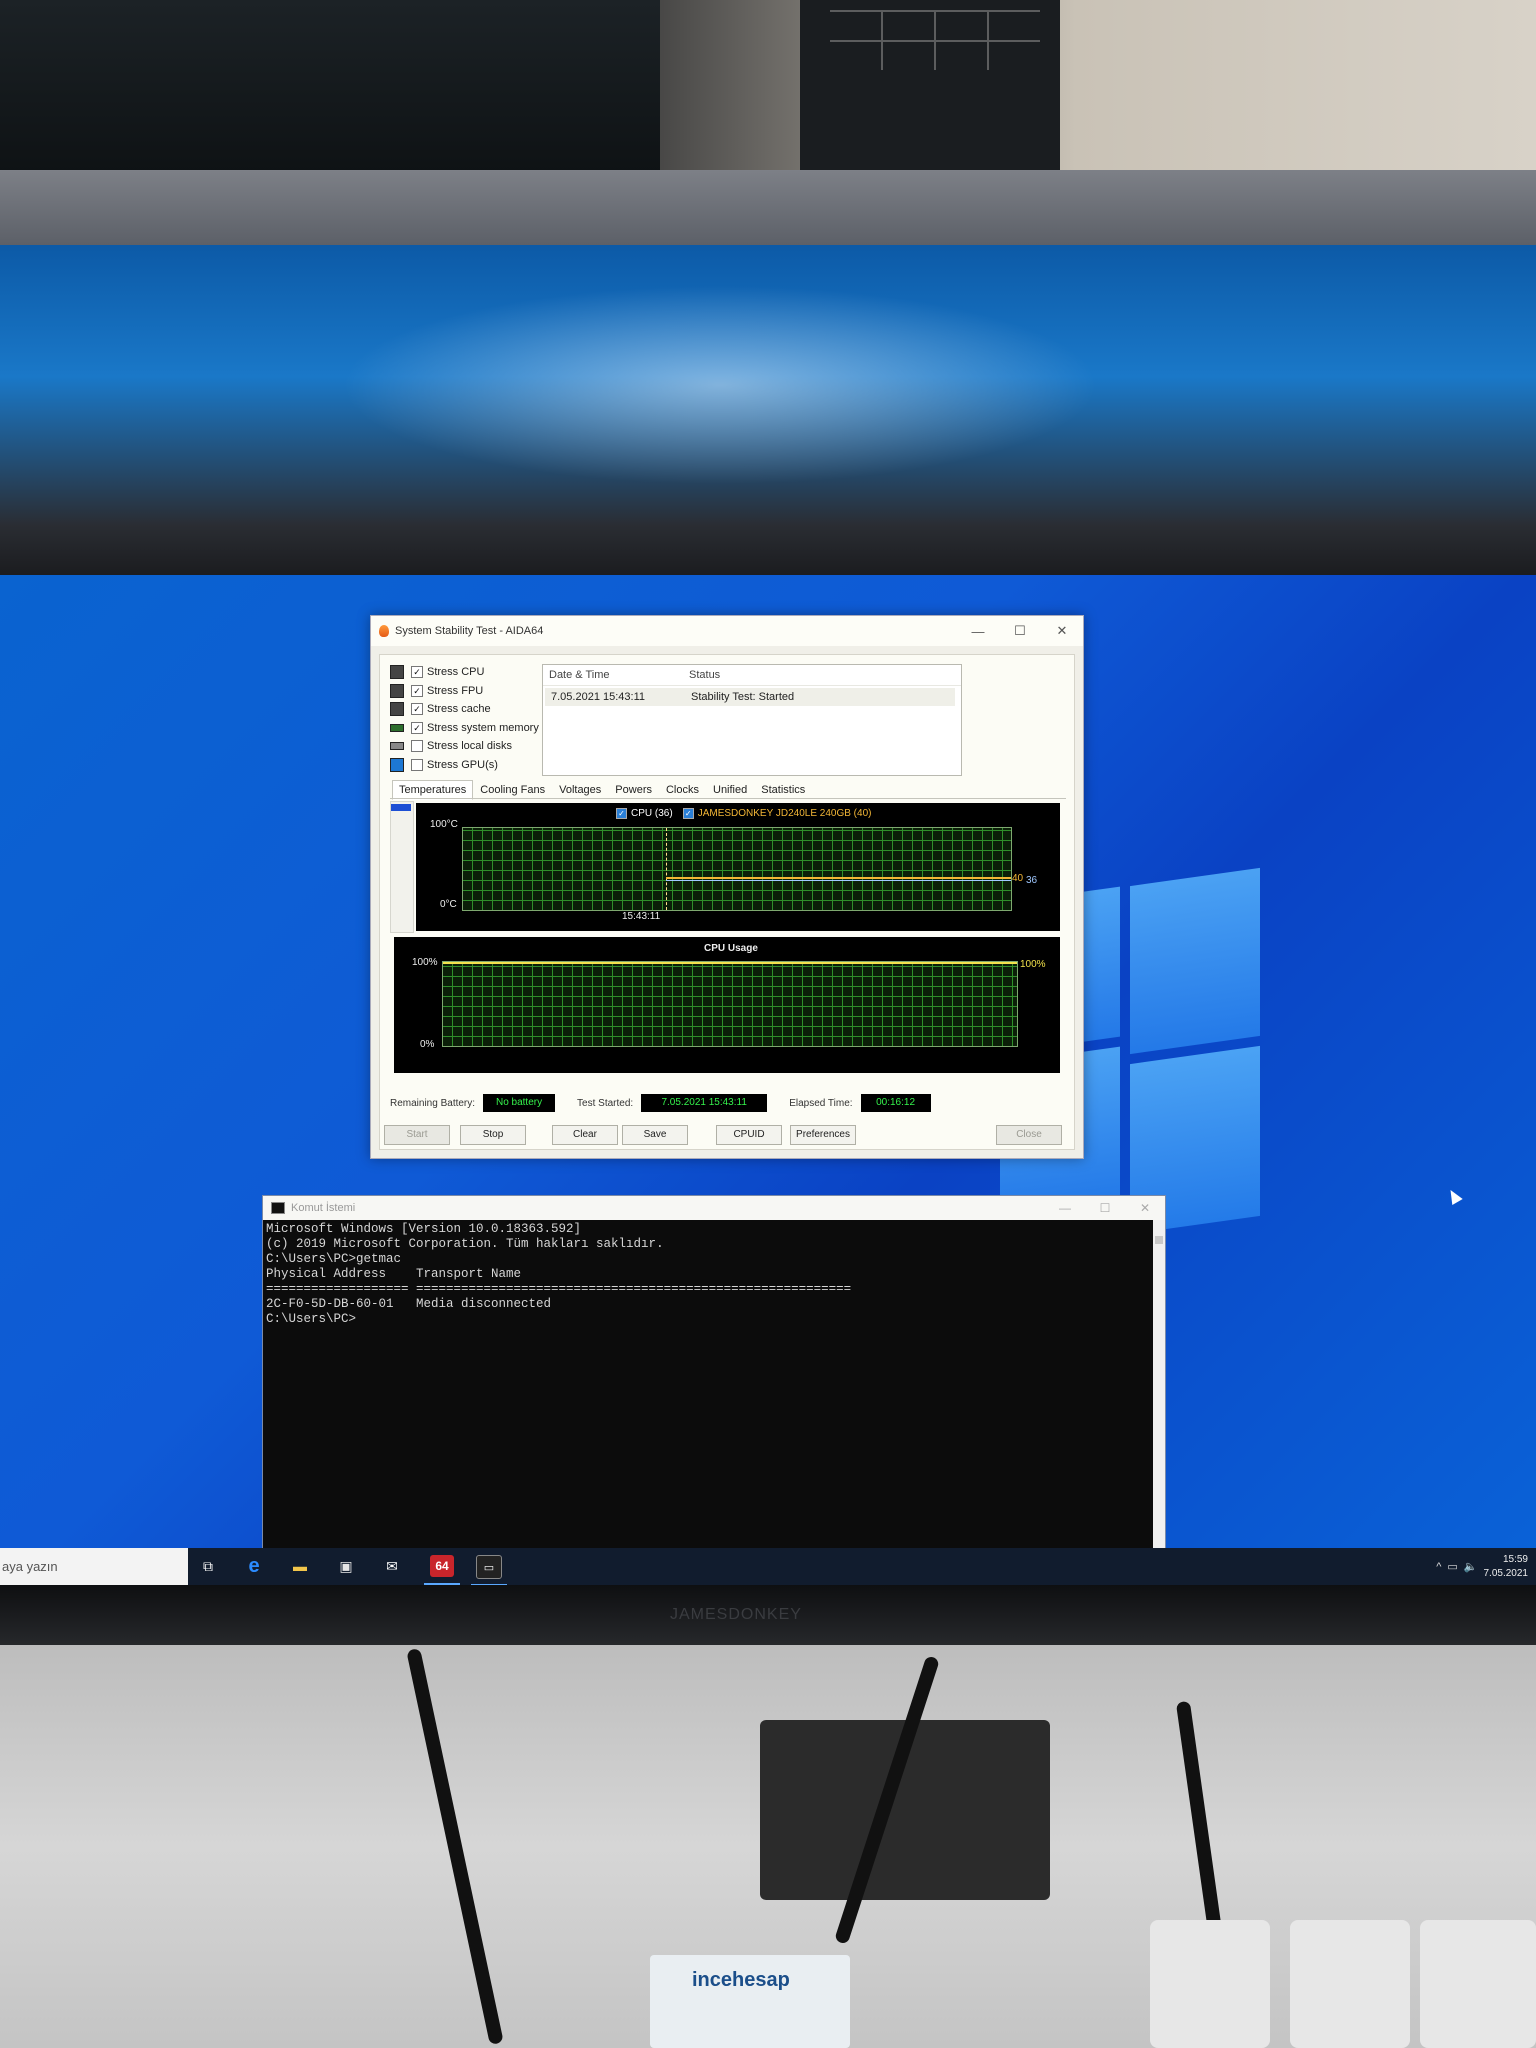  I want to click on stress-option: Stress GPU(s), so click(464, 765).